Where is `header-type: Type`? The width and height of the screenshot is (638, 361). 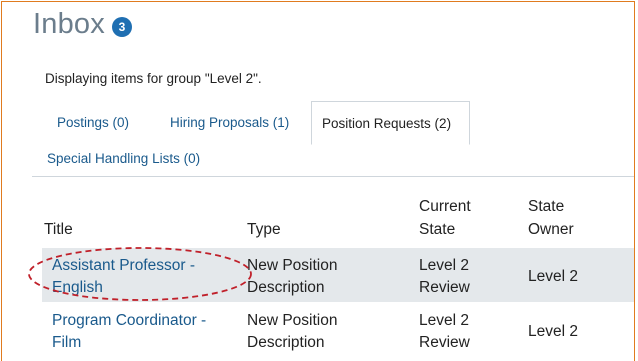 header-type: Type is located at coordinates (264, 229).